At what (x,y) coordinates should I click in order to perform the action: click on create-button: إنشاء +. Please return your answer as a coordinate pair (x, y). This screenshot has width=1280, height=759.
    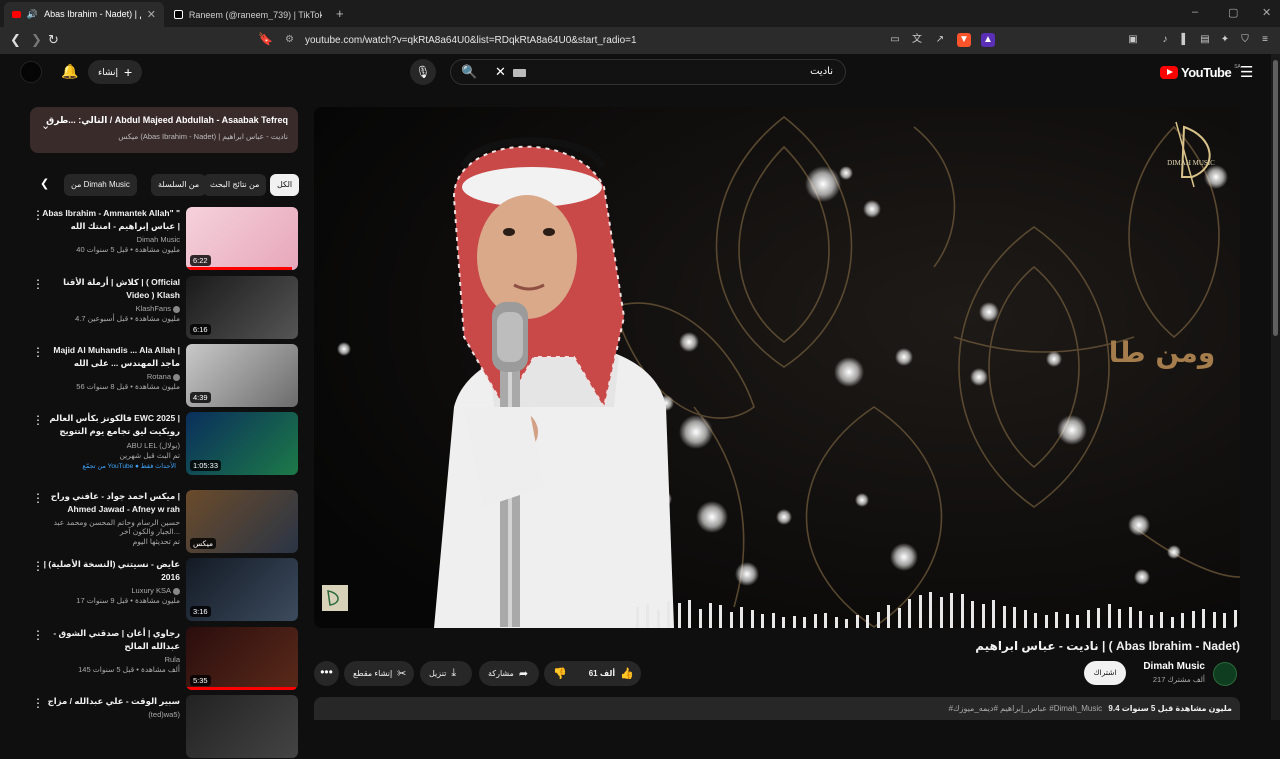
    Looking at the image, I should click on (115, 72).